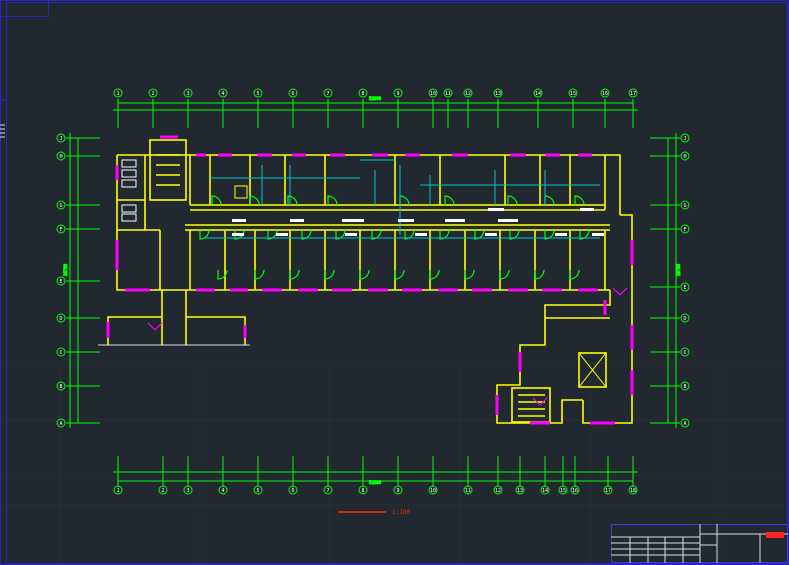 The width and height of the screenshot is (789, 565). I want to click on axis-top-3: 3, so click(188, 93).